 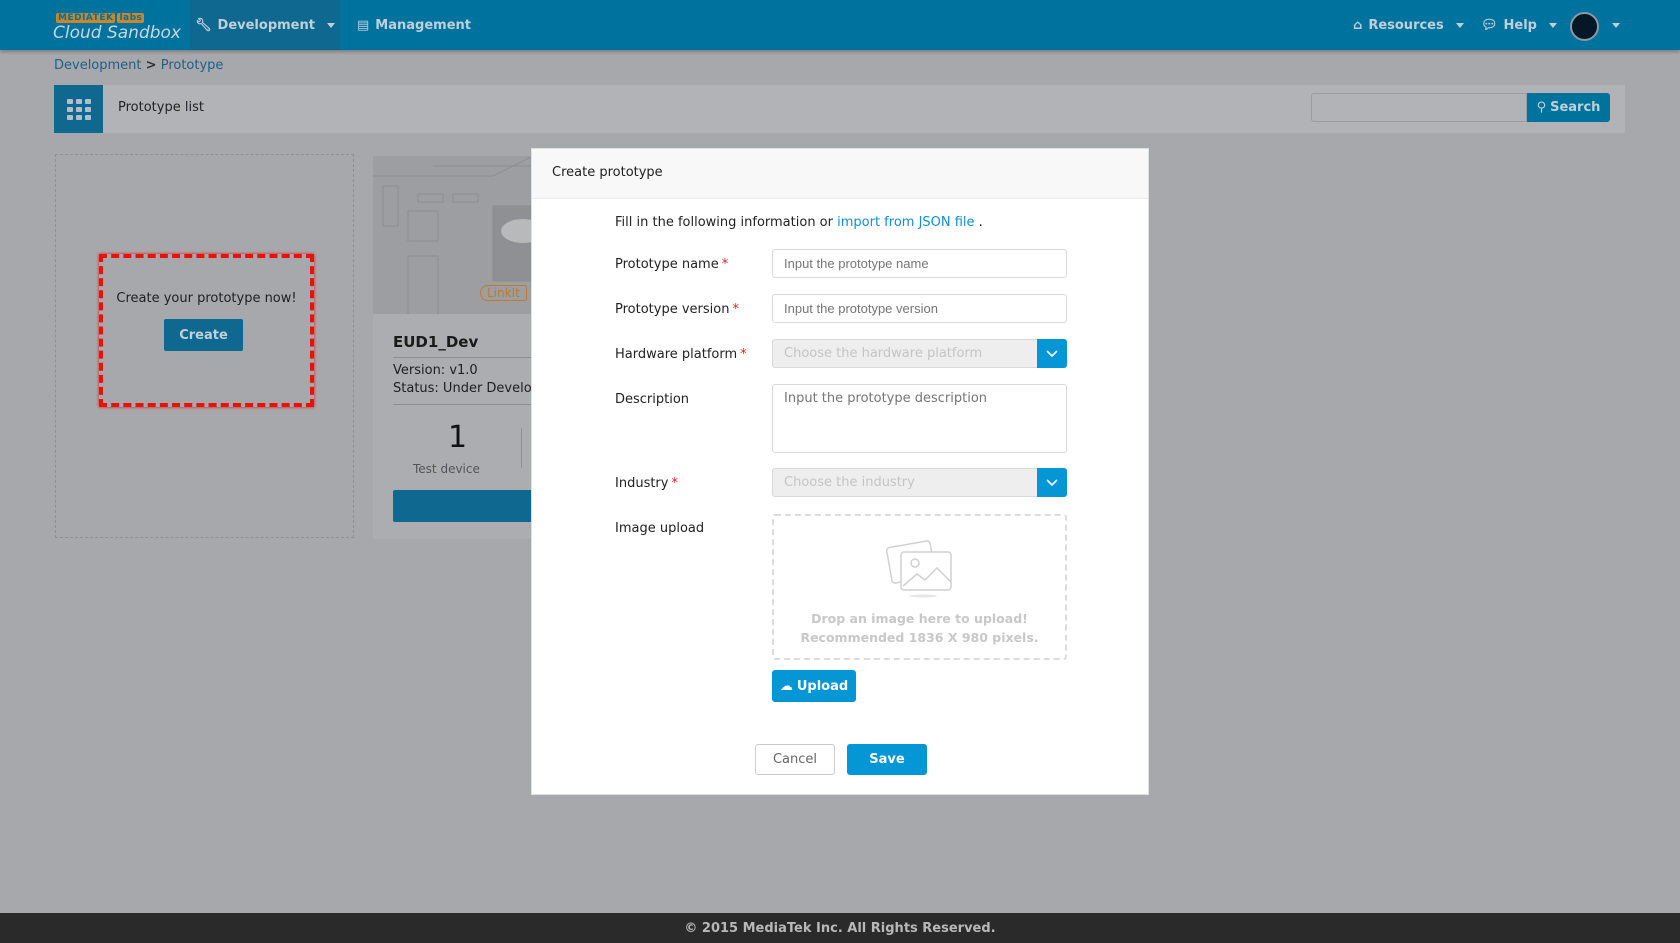 I want to click on chat-icon: 💬︎, so click(x=1489, y=25).